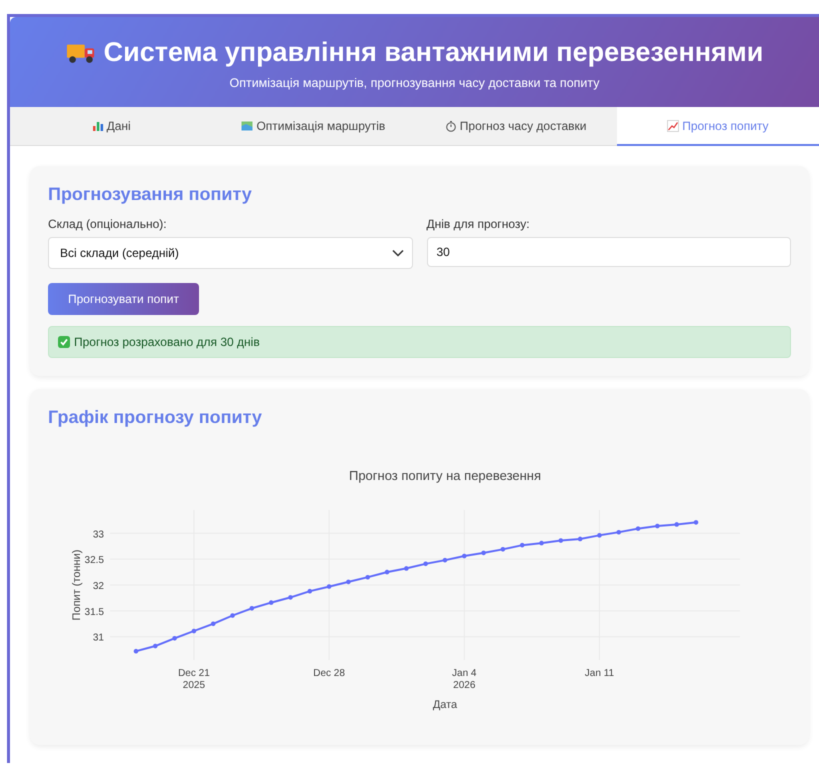 The height and width of the screenshot is (766, 819). What do you see at coordinates (673, 126) in the screenshot?
I see `trend-chart-icon` at bounding box center [673, 126].